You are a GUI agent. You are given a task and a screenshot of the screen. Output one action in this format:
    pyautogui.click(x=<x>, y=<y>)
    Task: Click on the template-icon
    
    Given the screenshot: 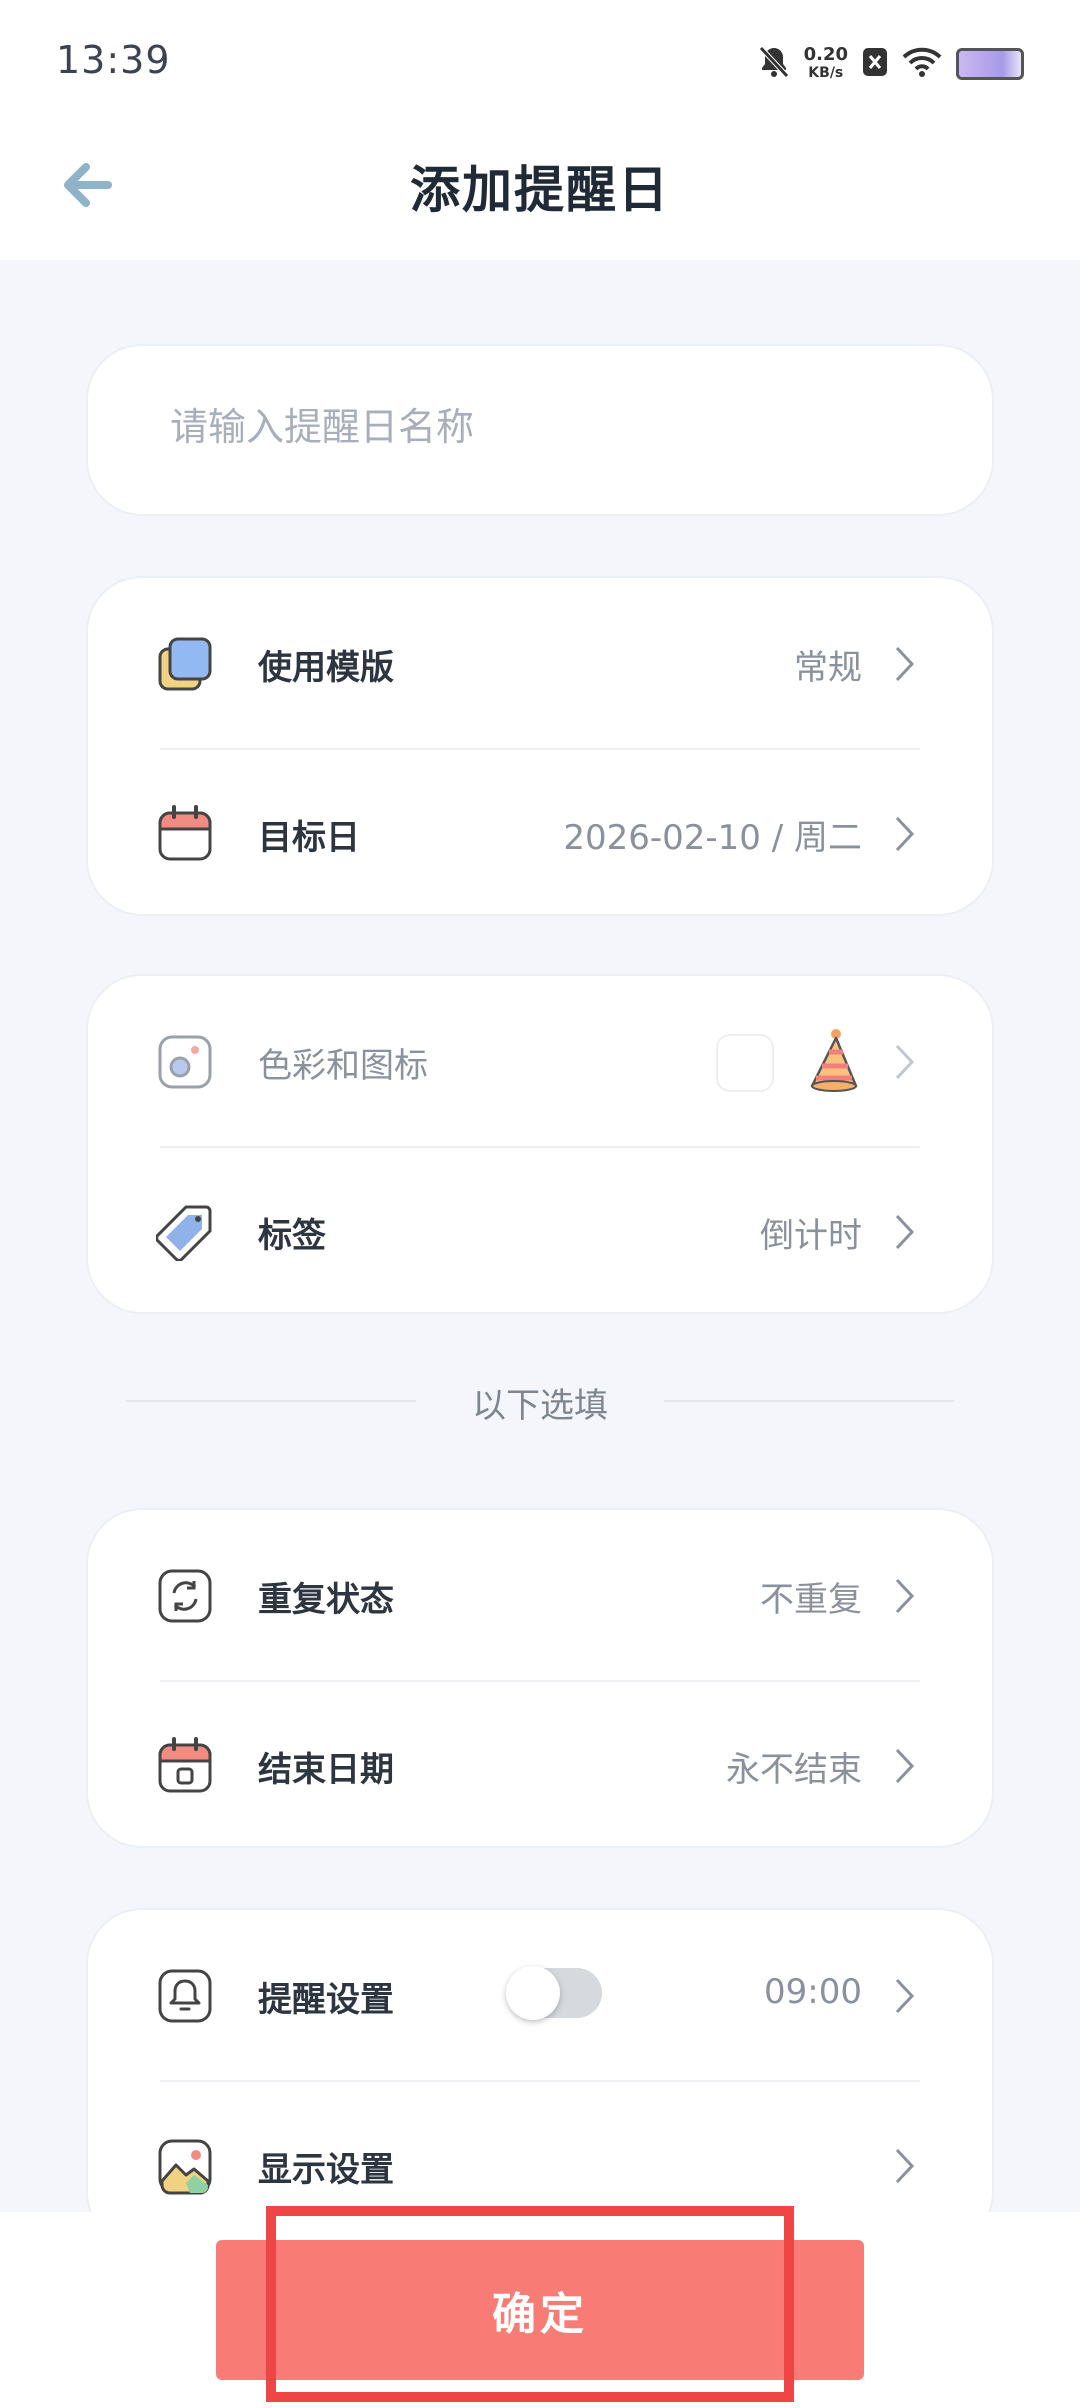 What is the action you would take?
    pyautogui.click(x=185, y=664)
    